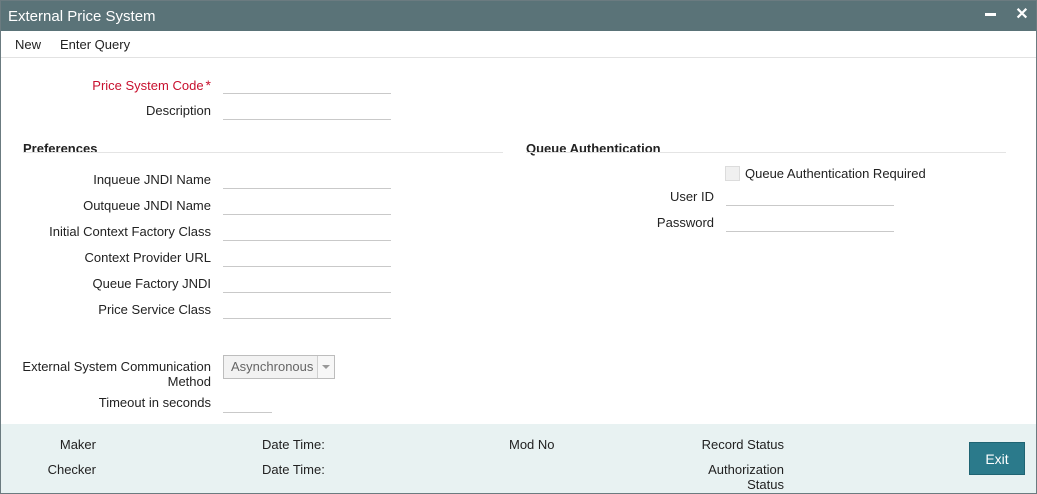 The image size is (1037, 494). I want to click on queue-authentication-required-checkbox, so click(732, 173).